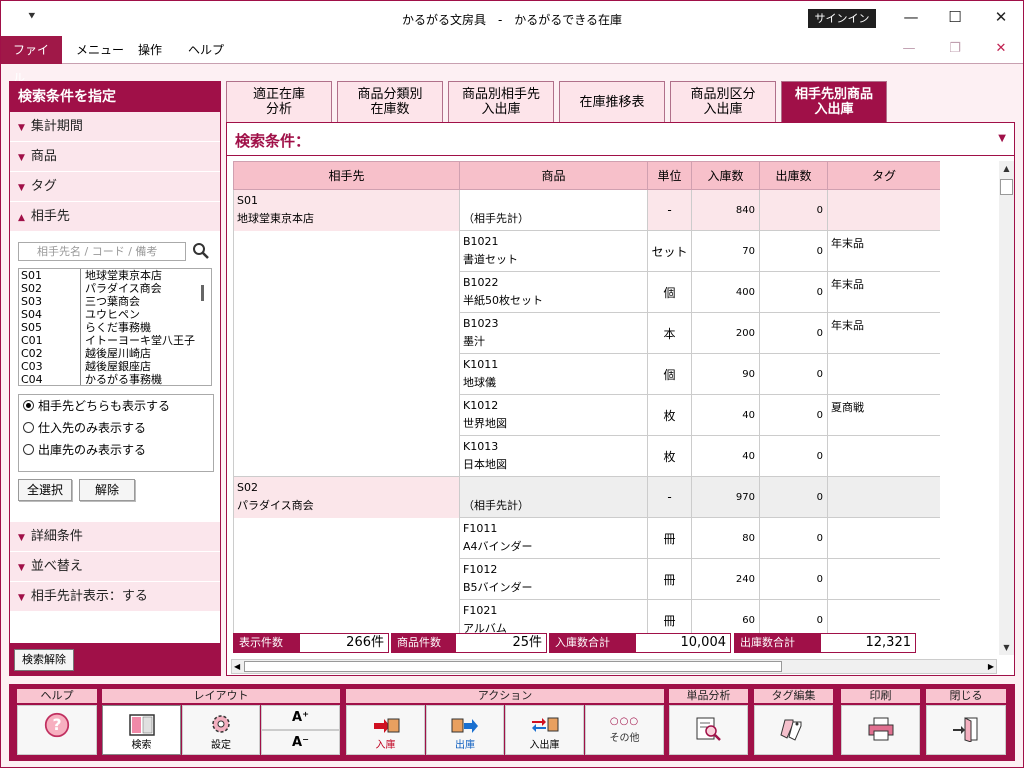 The image size is (1024, 768). What do you see at coordinates (586, 415) in the screenshot?
I see `table-row: K1012 世界地図 枚 40 0 夏商戦` at bounding box center [586, 415].